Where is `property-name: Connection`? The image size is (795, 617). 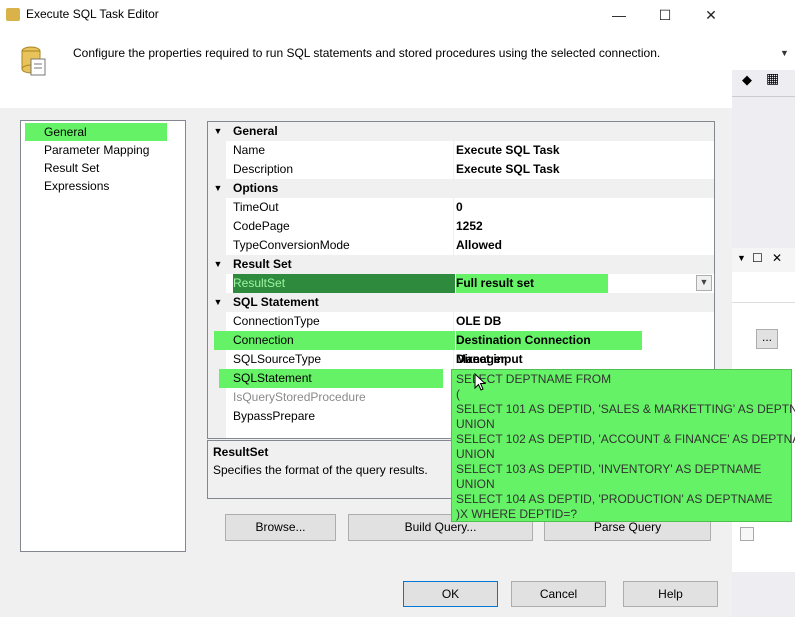 property-name: Connection is located at coordinates (334, 340).